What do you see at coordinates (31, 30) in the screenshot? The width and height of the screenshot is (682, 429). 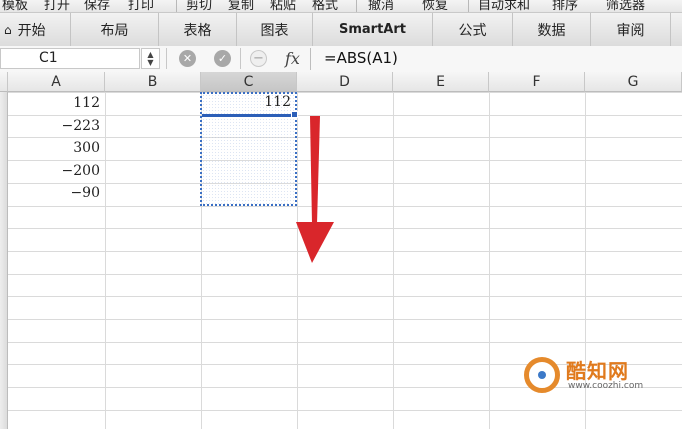 I see `tab-label: 开始` at bounding box center [31, 30].